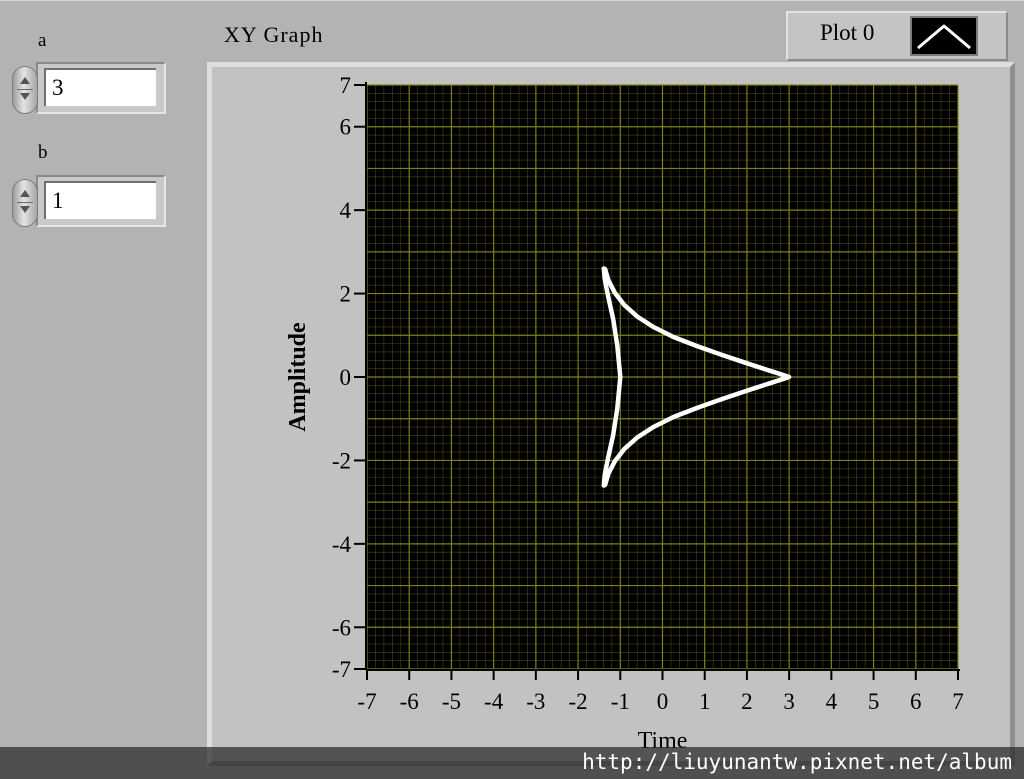 The width and height of the screenshot is (1024, 779). Describe the element at coordinates (346, 85) in the screenshot. I see `y-tick-label: 7` at that location.